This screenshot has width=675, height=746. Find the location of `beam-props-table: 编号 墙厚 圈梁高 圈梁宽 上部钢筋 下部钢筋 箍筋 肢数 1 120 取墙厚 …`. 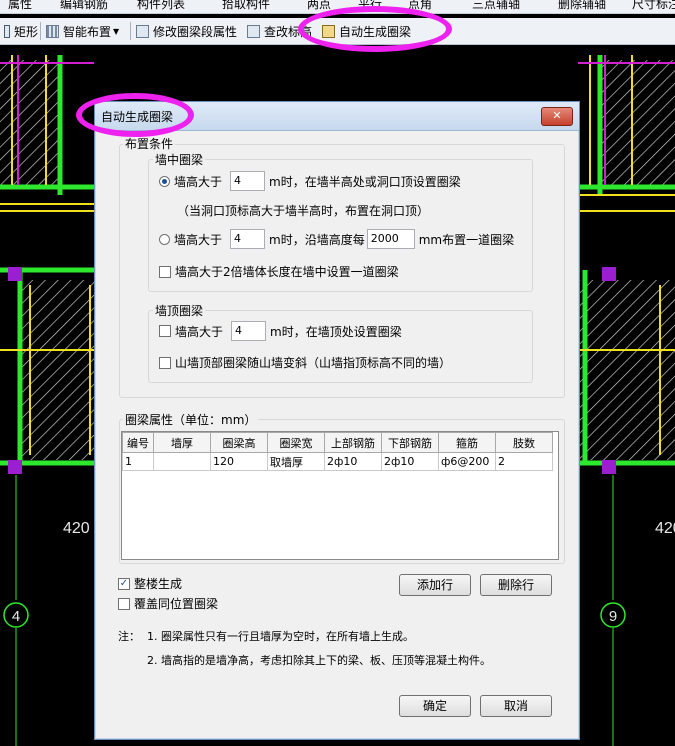

beam-props-table: 编号 墙厚 圈梁高 圈梁宽 上部钢筋 下部钢筋 箍筋 肢数 1 120 取墙厚 … is located at coordinates (337, 451).